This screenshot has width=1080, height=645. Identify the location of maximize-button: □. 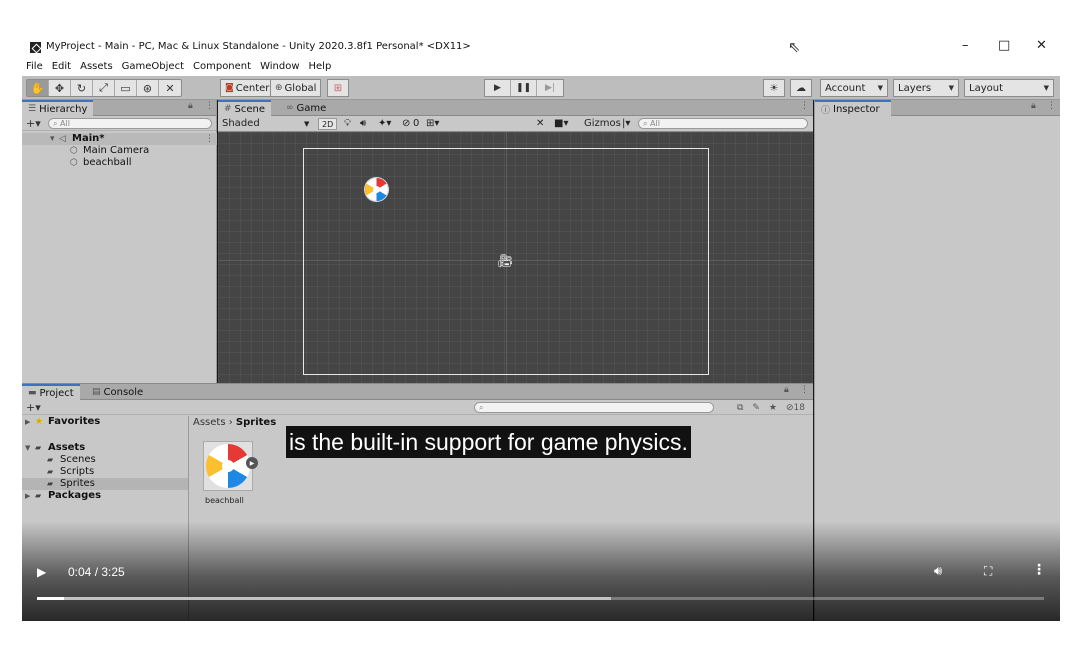
(1004, 45).